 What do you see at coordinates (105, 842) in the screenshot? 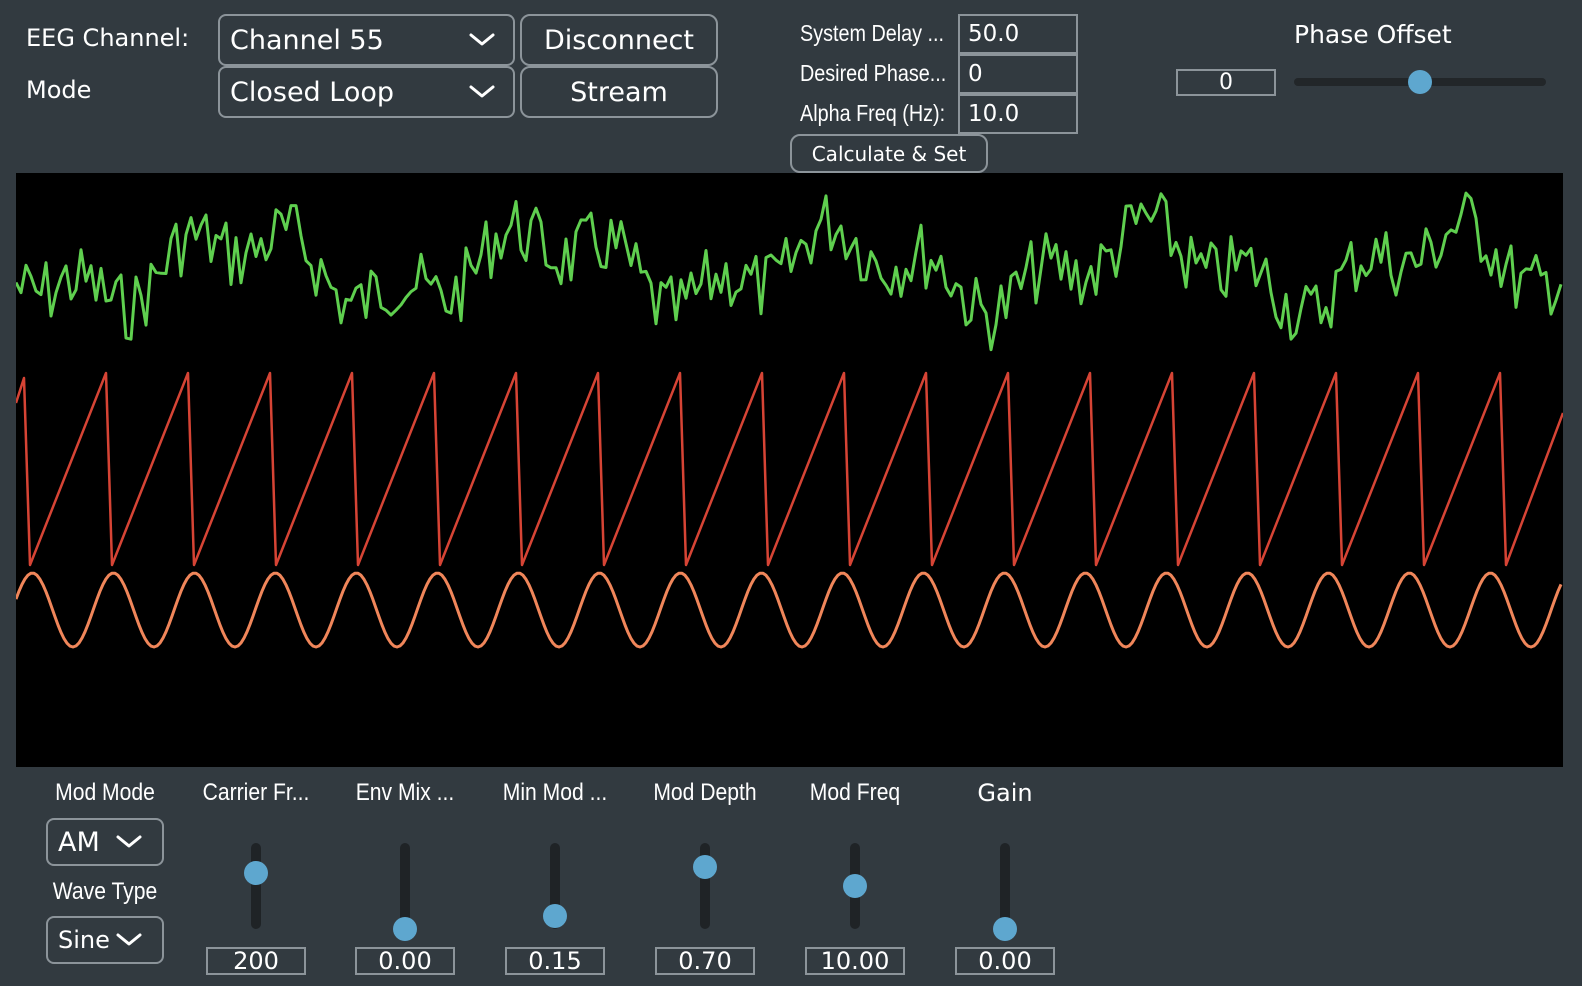
I see `mod-mode-select: AM` at bounding box center [105, 842].